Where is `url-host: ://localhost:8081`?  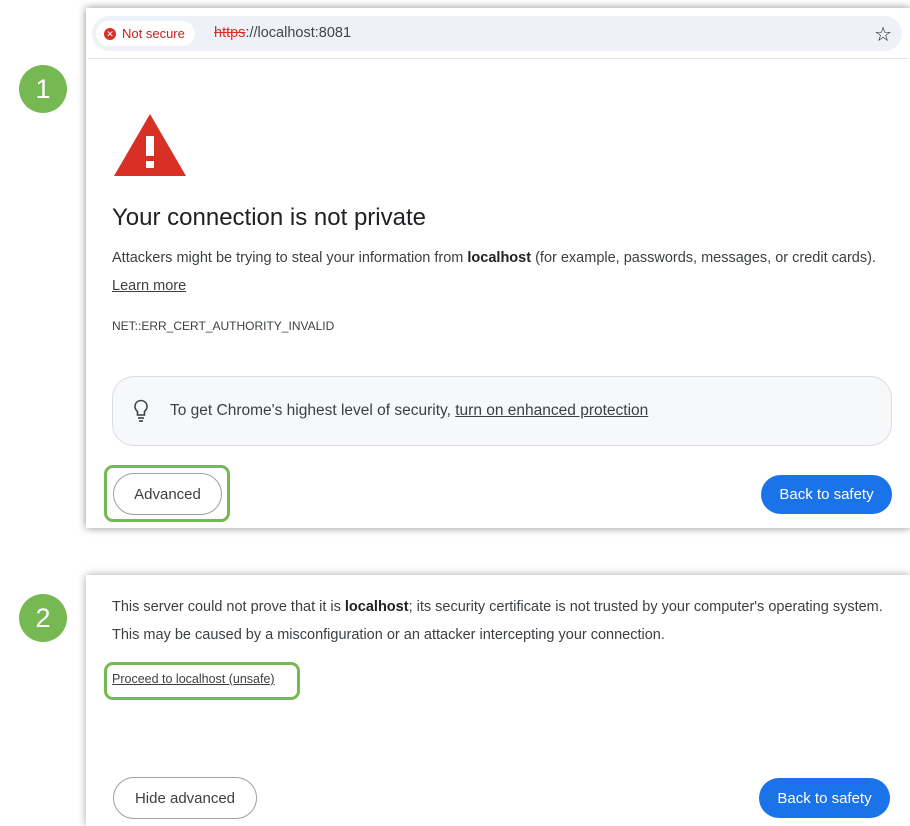
url-host: ://localhost:8081 is located at coordinates (298, 33).